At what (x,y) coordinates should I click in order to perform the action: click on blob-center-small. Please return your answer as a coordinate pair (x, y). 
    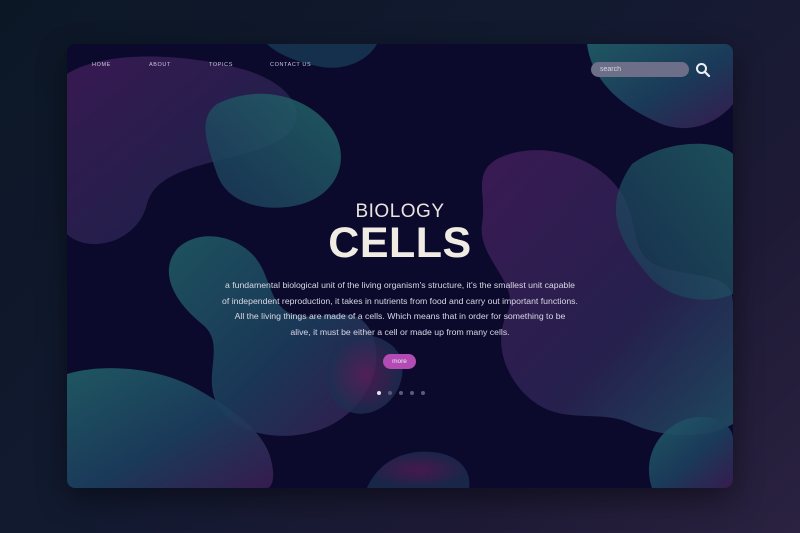
    Looking at the image, I should click on (365, 374).